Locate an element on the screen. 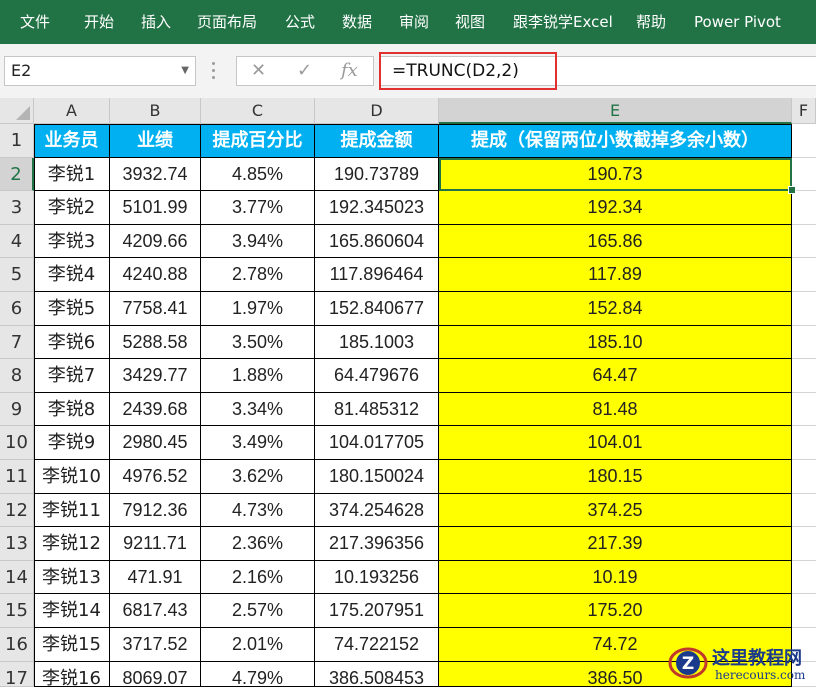  table-cell: 3429.77 is located at coordinates (155, 376).